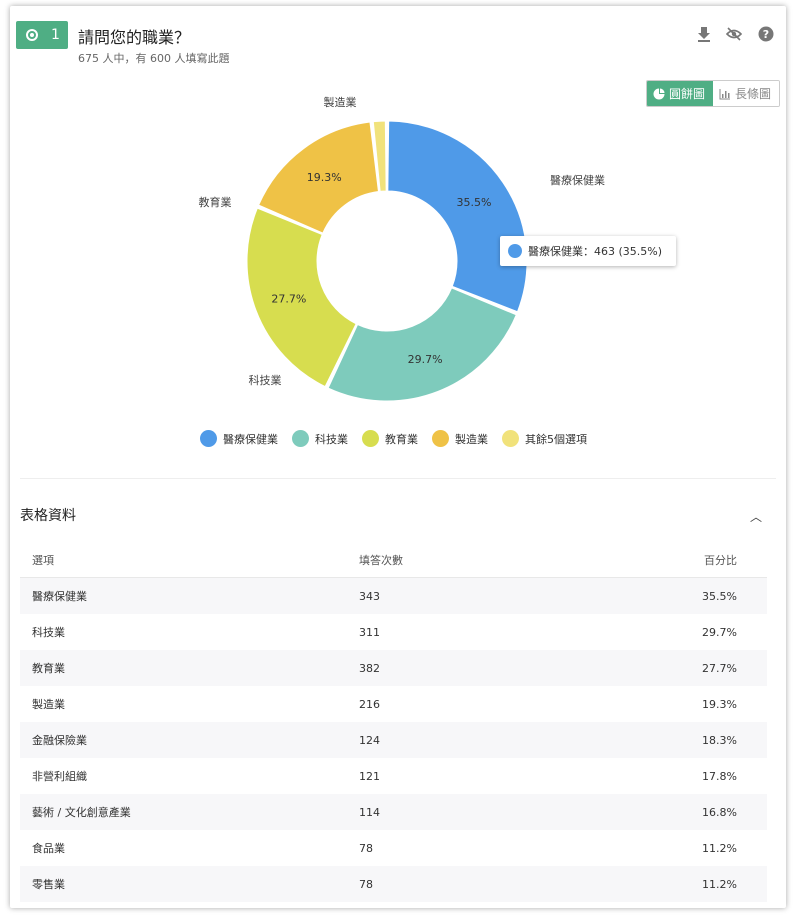 The width and height of the screenshot is (800, 922). Describe the element at coordinates (340, 102) in the screenshot. I see `slice-category-label: 製造業` at that location.